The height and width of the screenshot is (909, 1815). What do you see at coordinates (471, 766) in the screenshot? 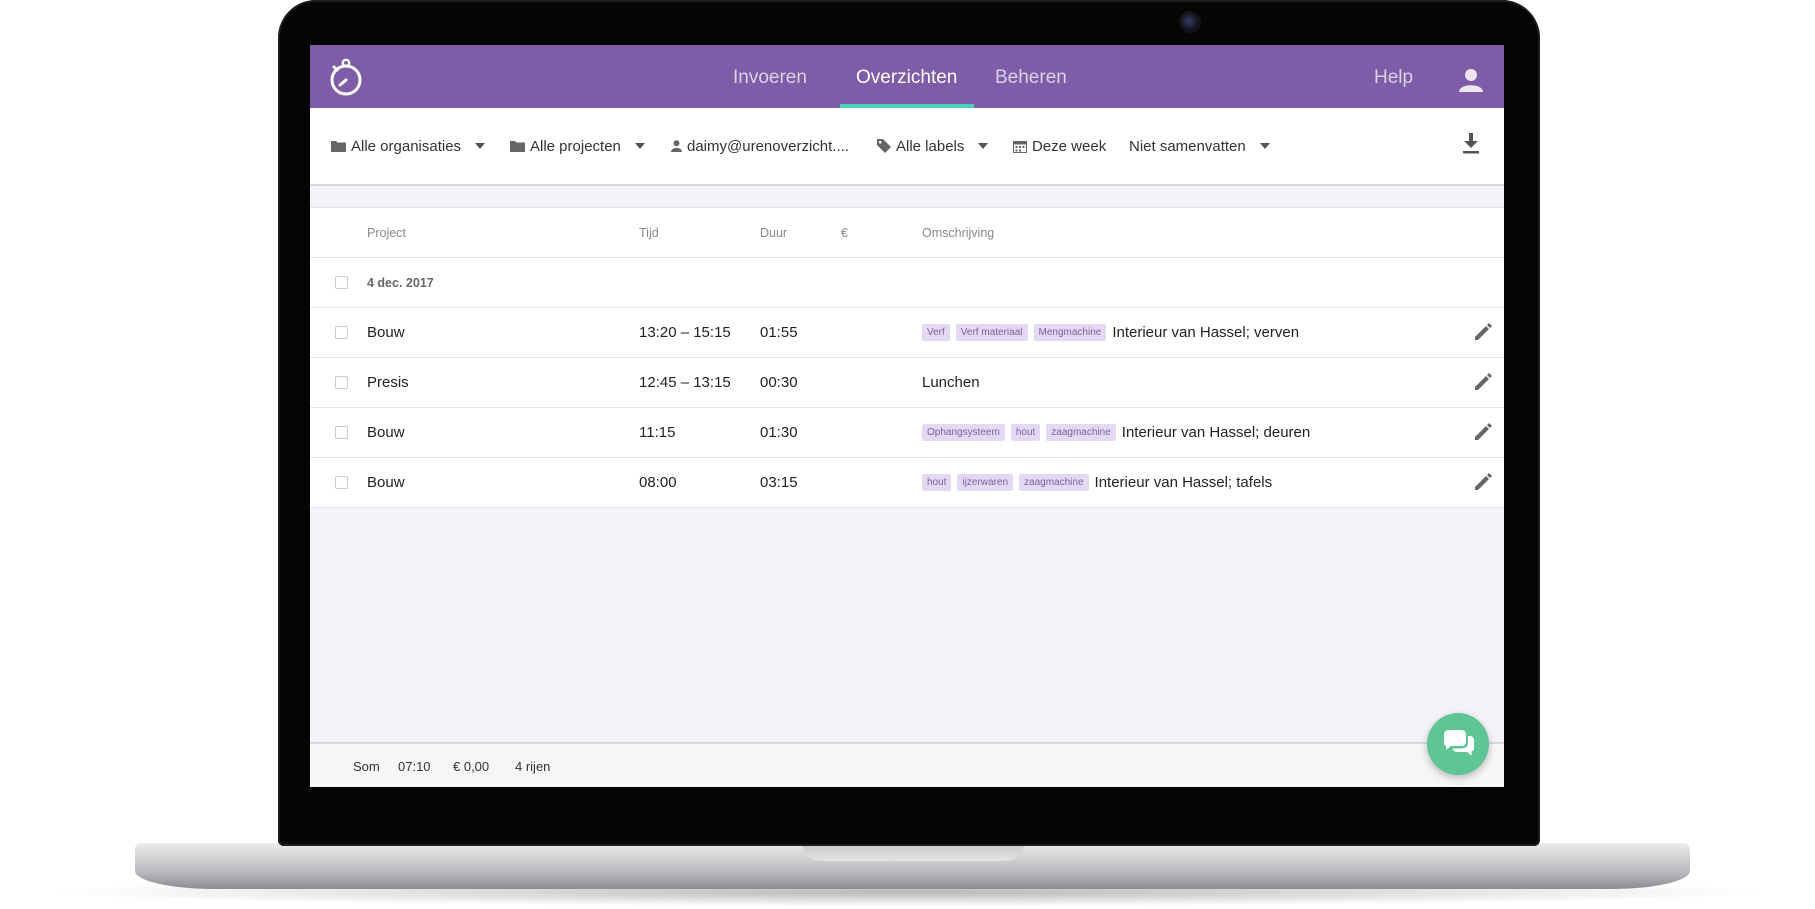
I see `total-amount: € 0,00` at bounding box center [471, 766].